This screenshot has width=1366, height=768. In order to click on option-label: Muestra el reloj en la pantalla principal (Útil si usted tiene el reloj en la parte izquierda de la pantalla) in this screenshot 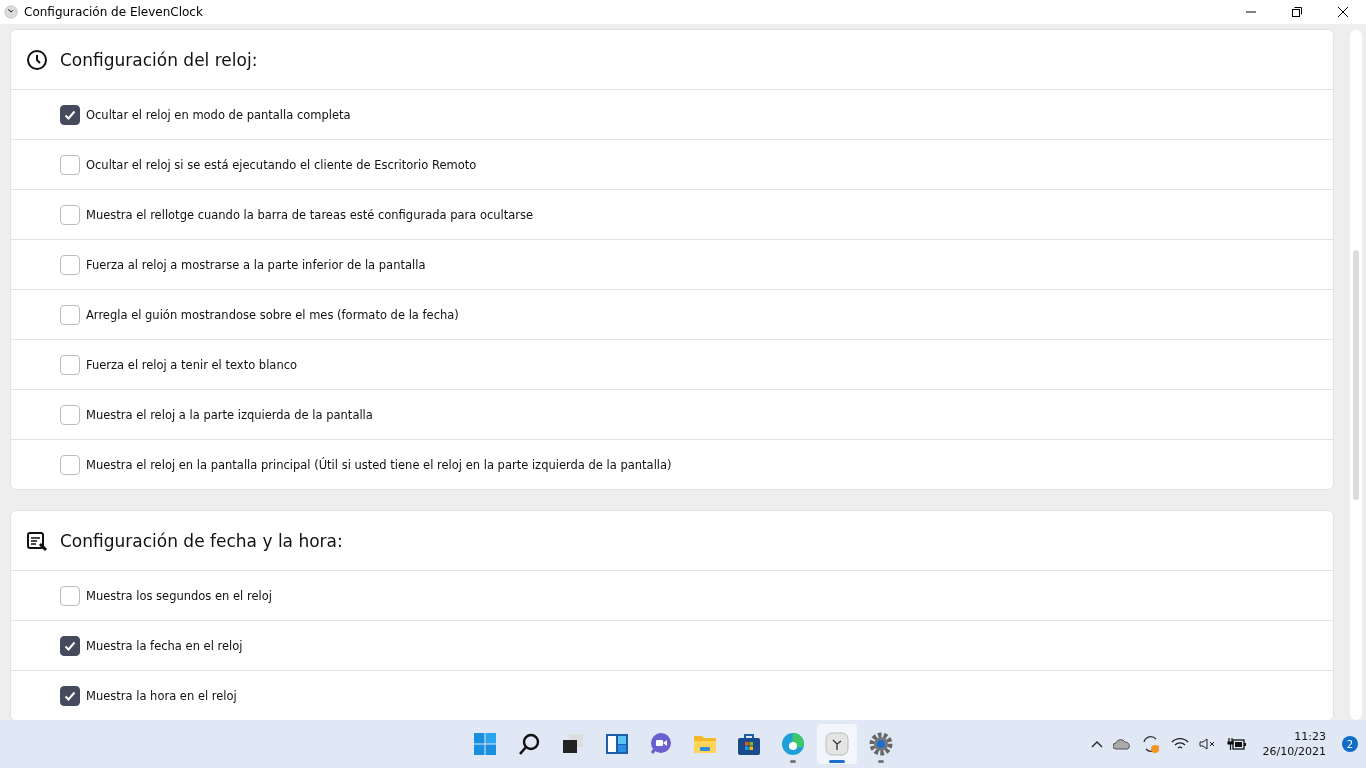, I will do `click(379, 464)`.